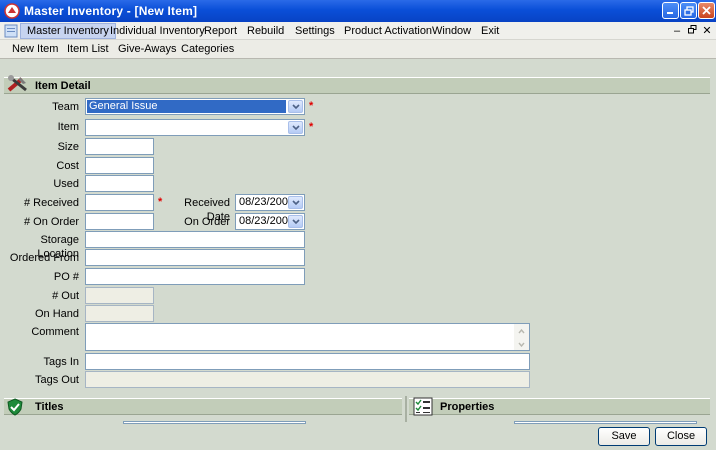 Image resolution: width=716 pixels, height=450 pixels. I want to click on checklist-icon, so click(423, 406).